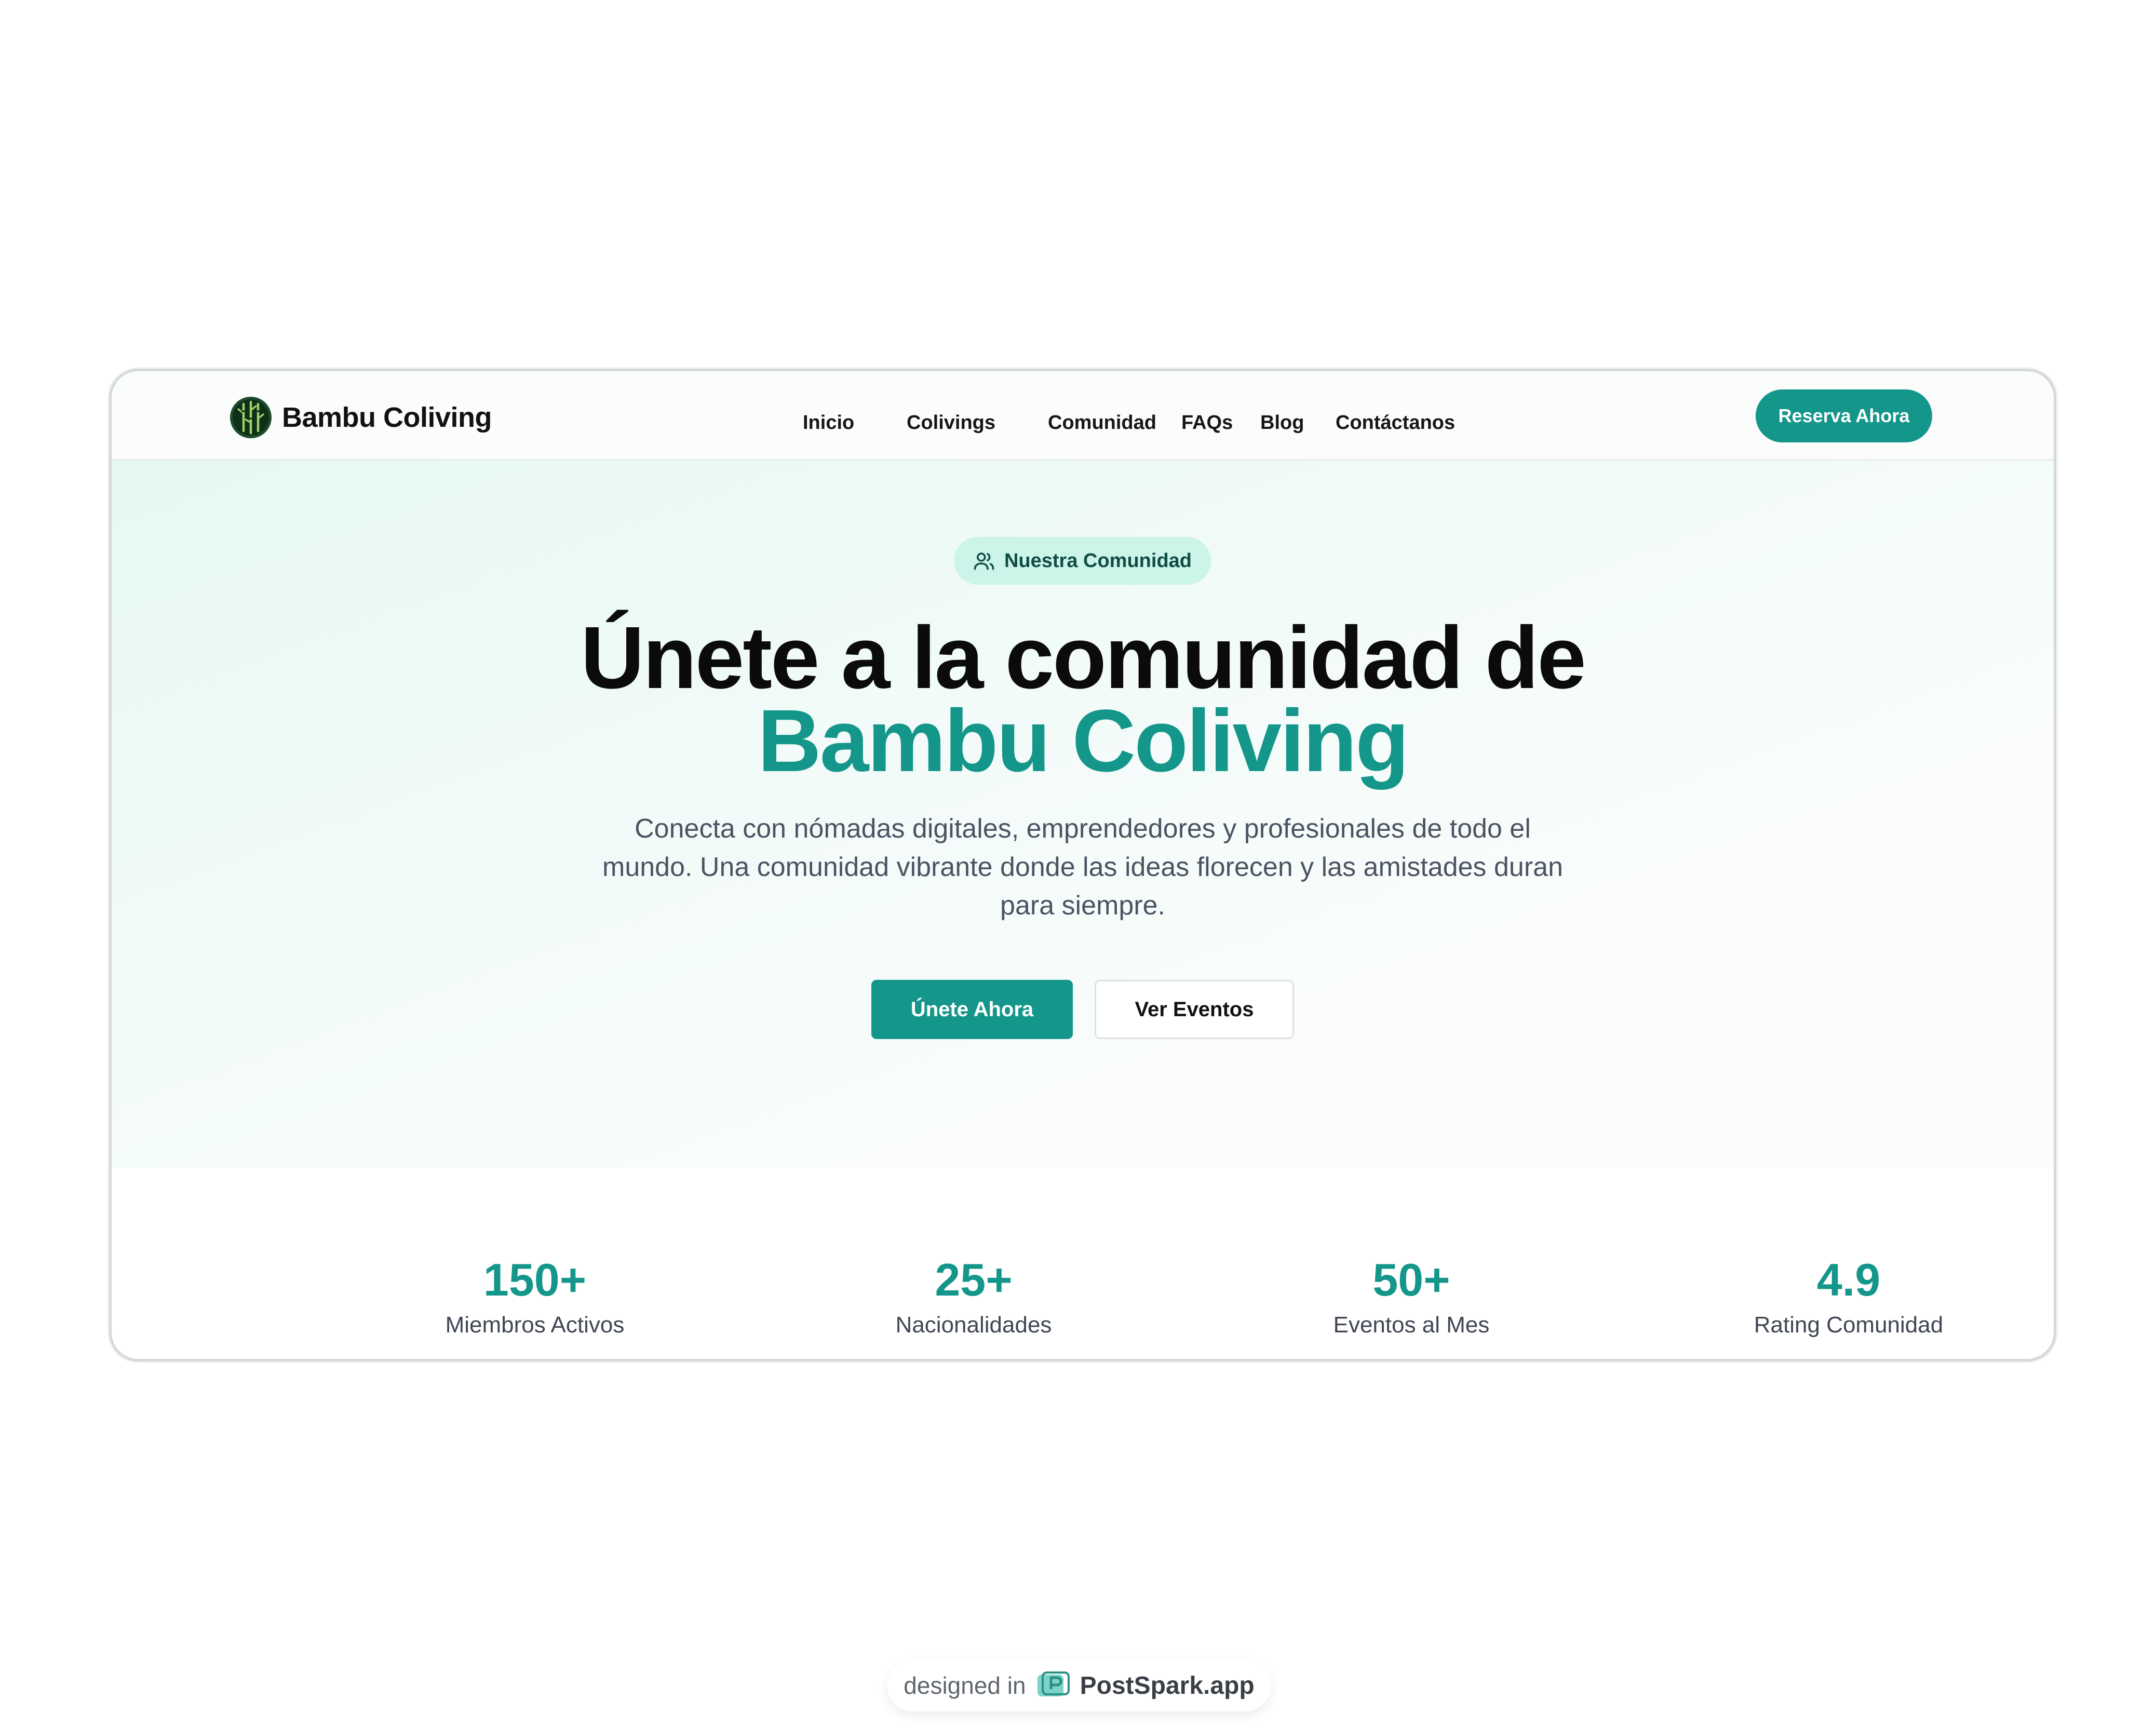 The image size is (2156, 1726). I want to click on stat-item: 50+ Eventos al Mes, so click(1411, 1296).